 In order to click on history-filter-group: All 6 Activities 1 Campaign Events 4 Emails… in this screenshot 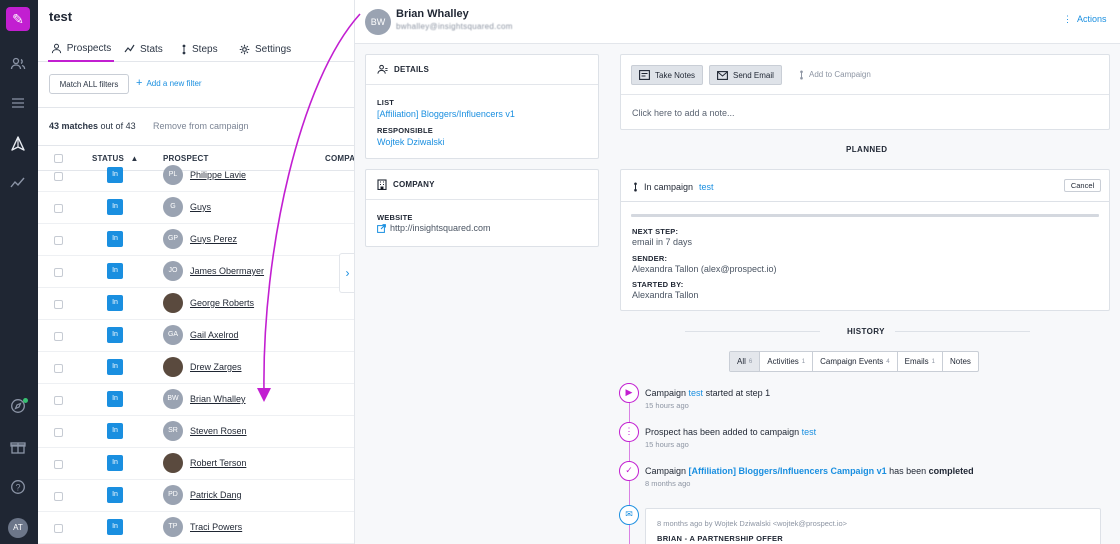, I will do `click(854, 361)`.